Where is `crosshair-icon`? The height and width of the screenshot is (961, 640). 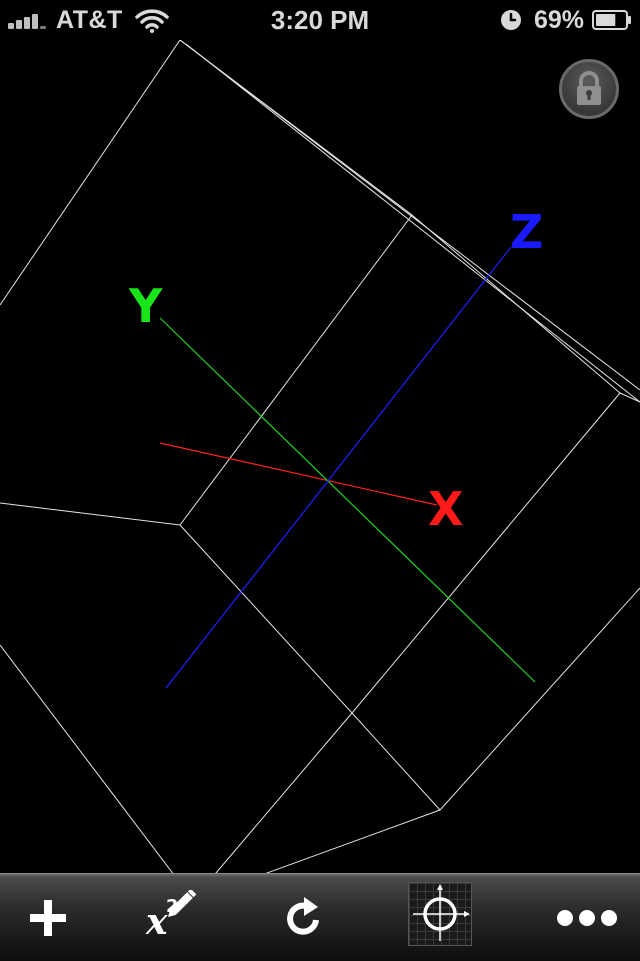
crosshair-icon is located at coordinates (441, 912).